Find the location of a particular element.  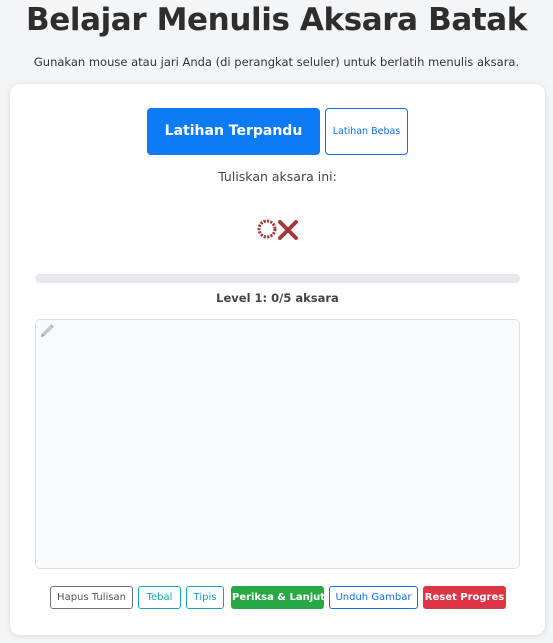

check-and-next-button: Periksa & Lanjut is located at coordinates (278, 597).